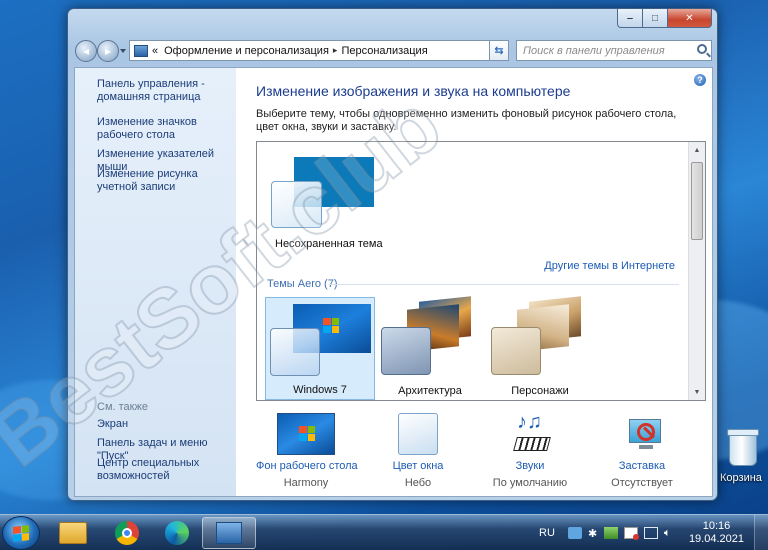 The image size is (768, 550). I want to click on window-controls: ‒ □ ✕, so click(664, 18).